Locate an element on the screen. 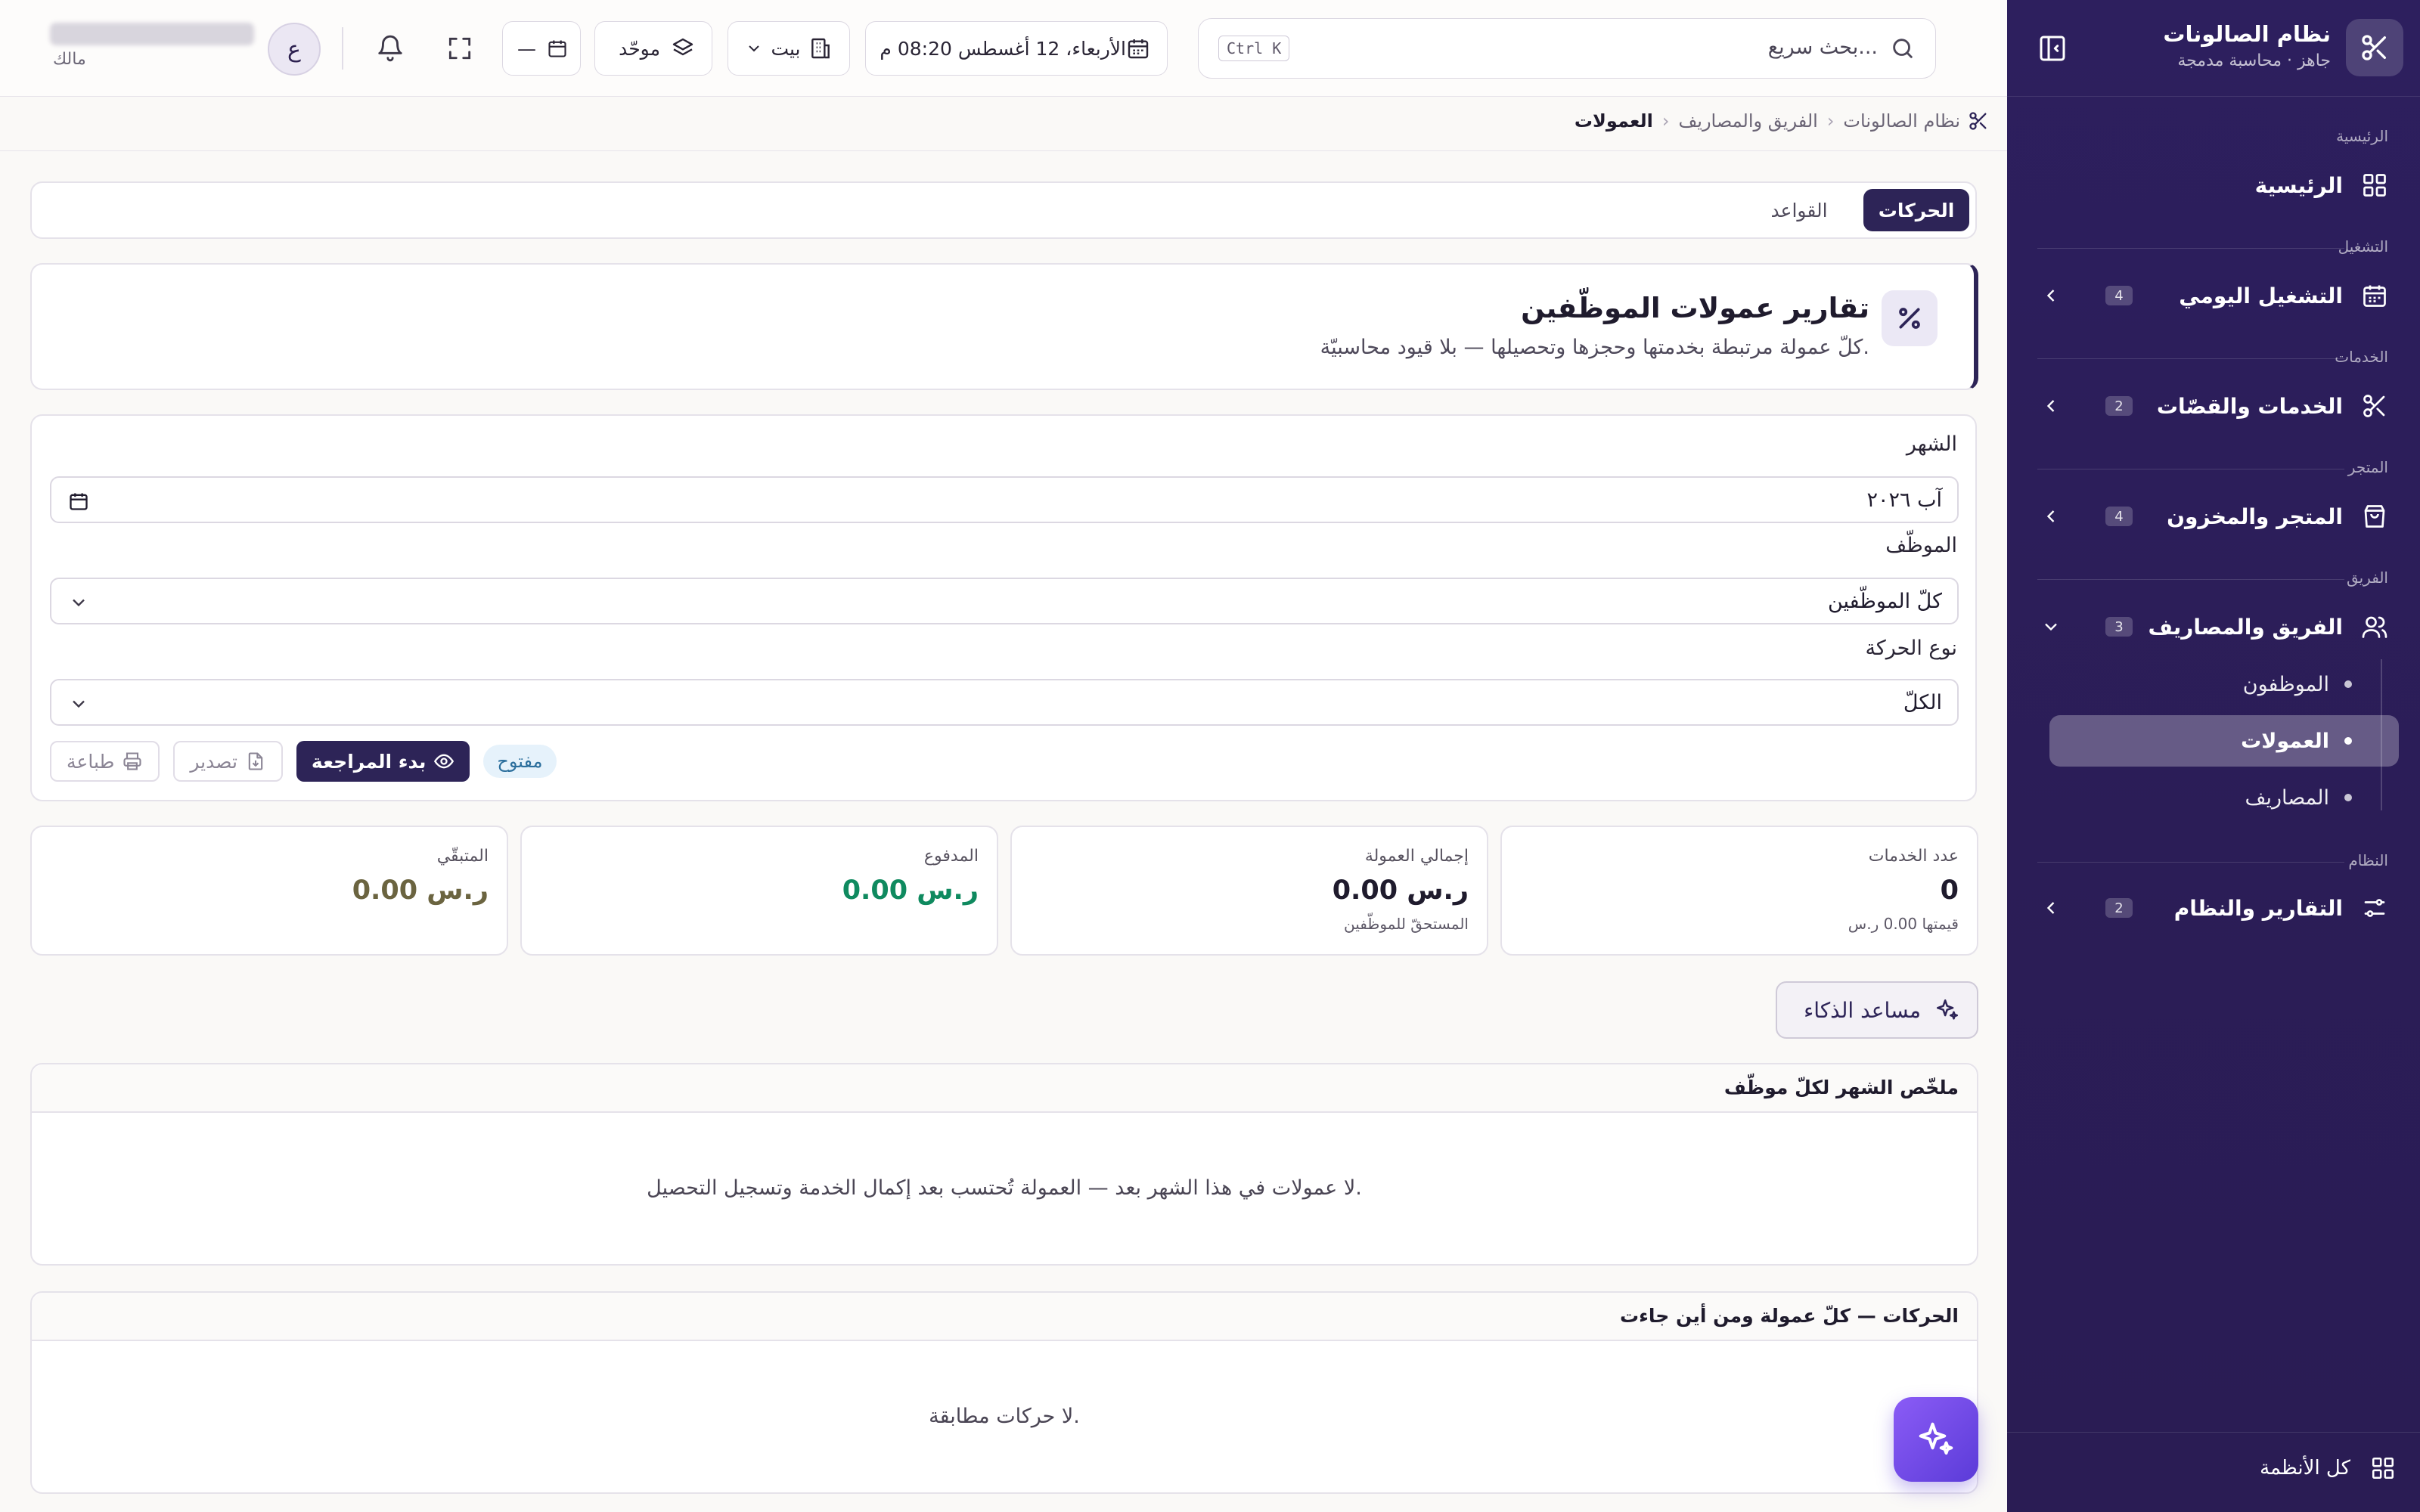 The height and width of the screenshot is (1512, 2420). panel-title: ملخّص الشهر لكلّ موظّف is located at coordinates (1841, 1087).